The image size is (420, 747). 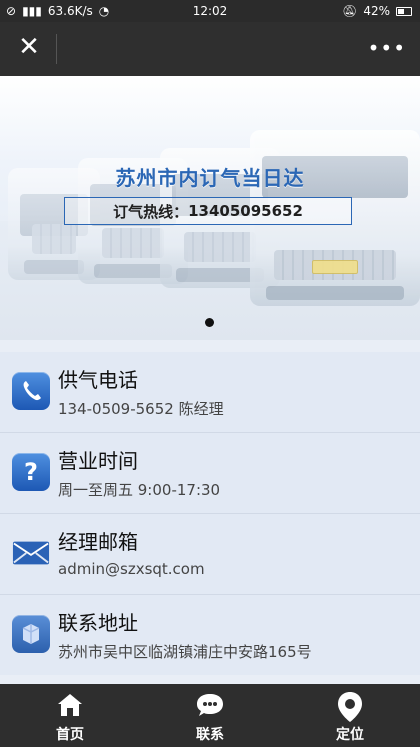 What do you see at coordinates (141, 408) in the screenshot?
I see `list-item-detail: 134-0509-5652 陈经理` at bounding box center [141, 408].